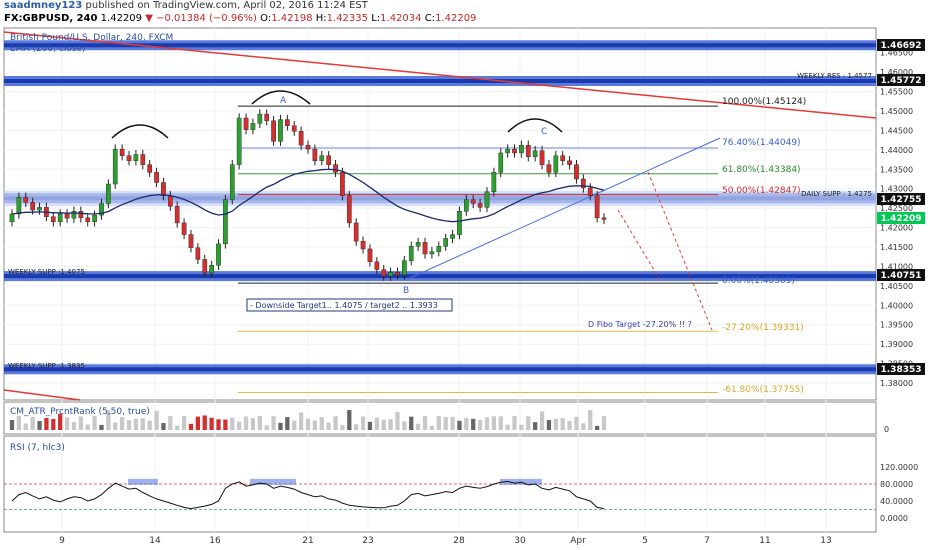 The height and width of the screenshot is (550, 932). What do you see at coordinates (445, 541) in the screenshot?
I see `time-axis: 9 14 16 21 23 28 30 Apr 5 7 11 13` at bounding box center [445, 541].